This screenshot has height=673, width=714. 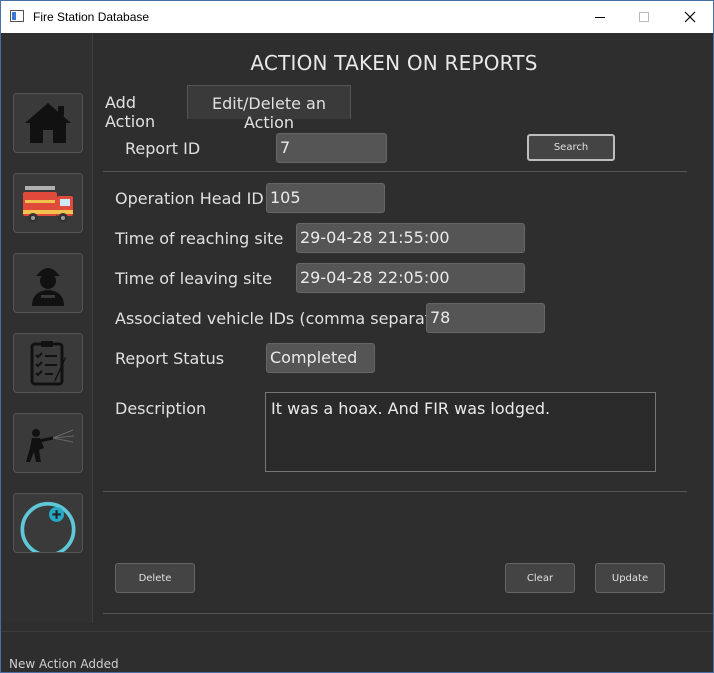 I want to click on reach-time-label: Time of reaching site, so click(x=199, y=238).